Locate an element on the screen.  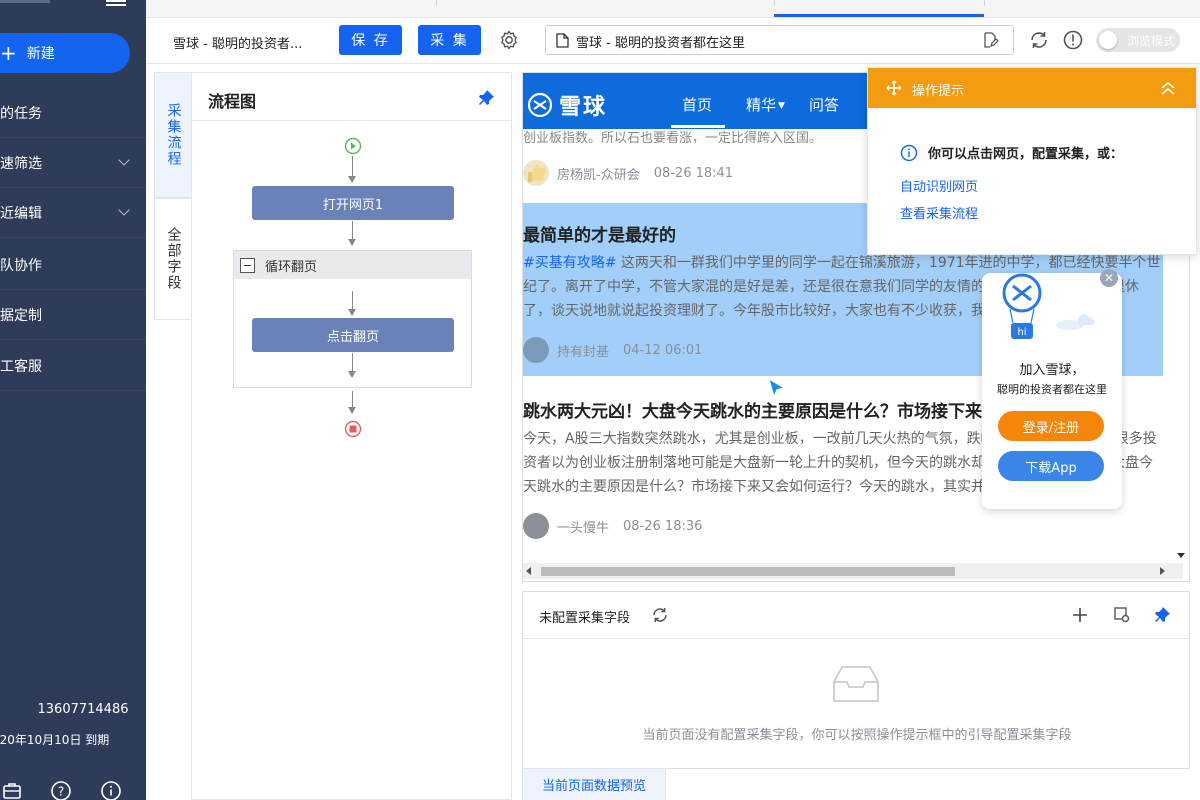
tips-header: 操作提示 is located at coordinates (1032, 88).